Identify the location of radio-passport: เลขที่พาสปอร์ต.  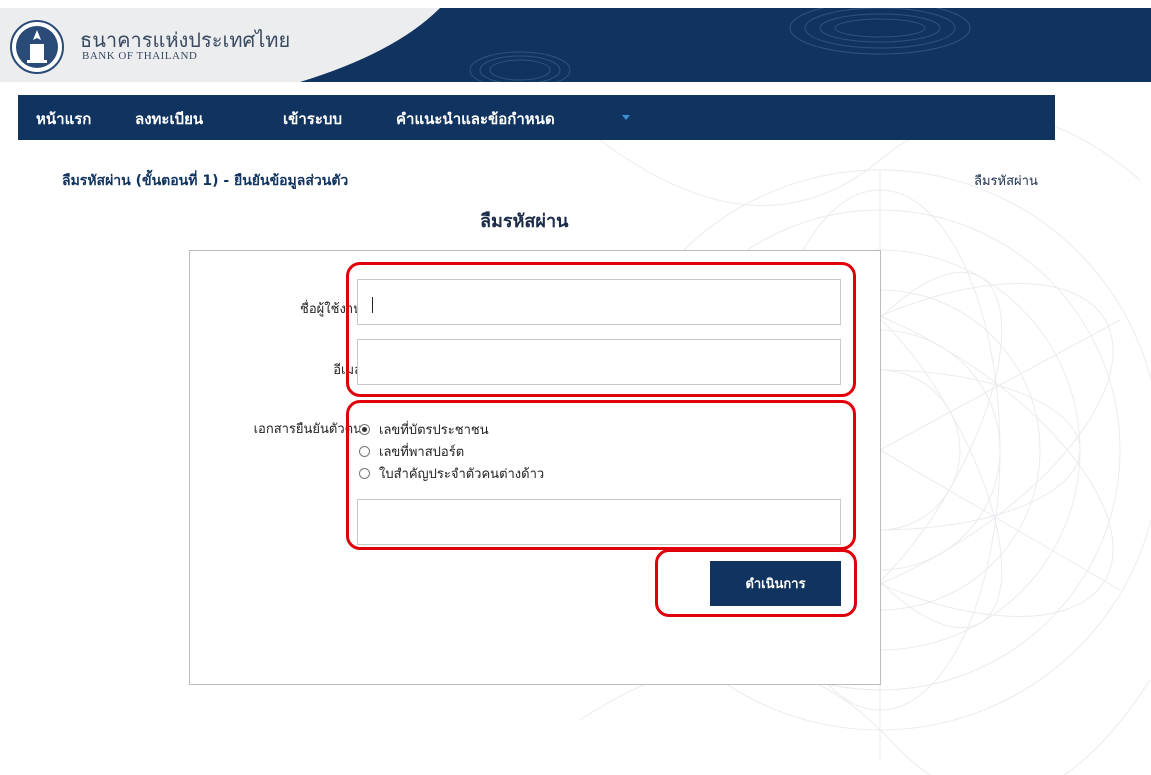
(411, 451).